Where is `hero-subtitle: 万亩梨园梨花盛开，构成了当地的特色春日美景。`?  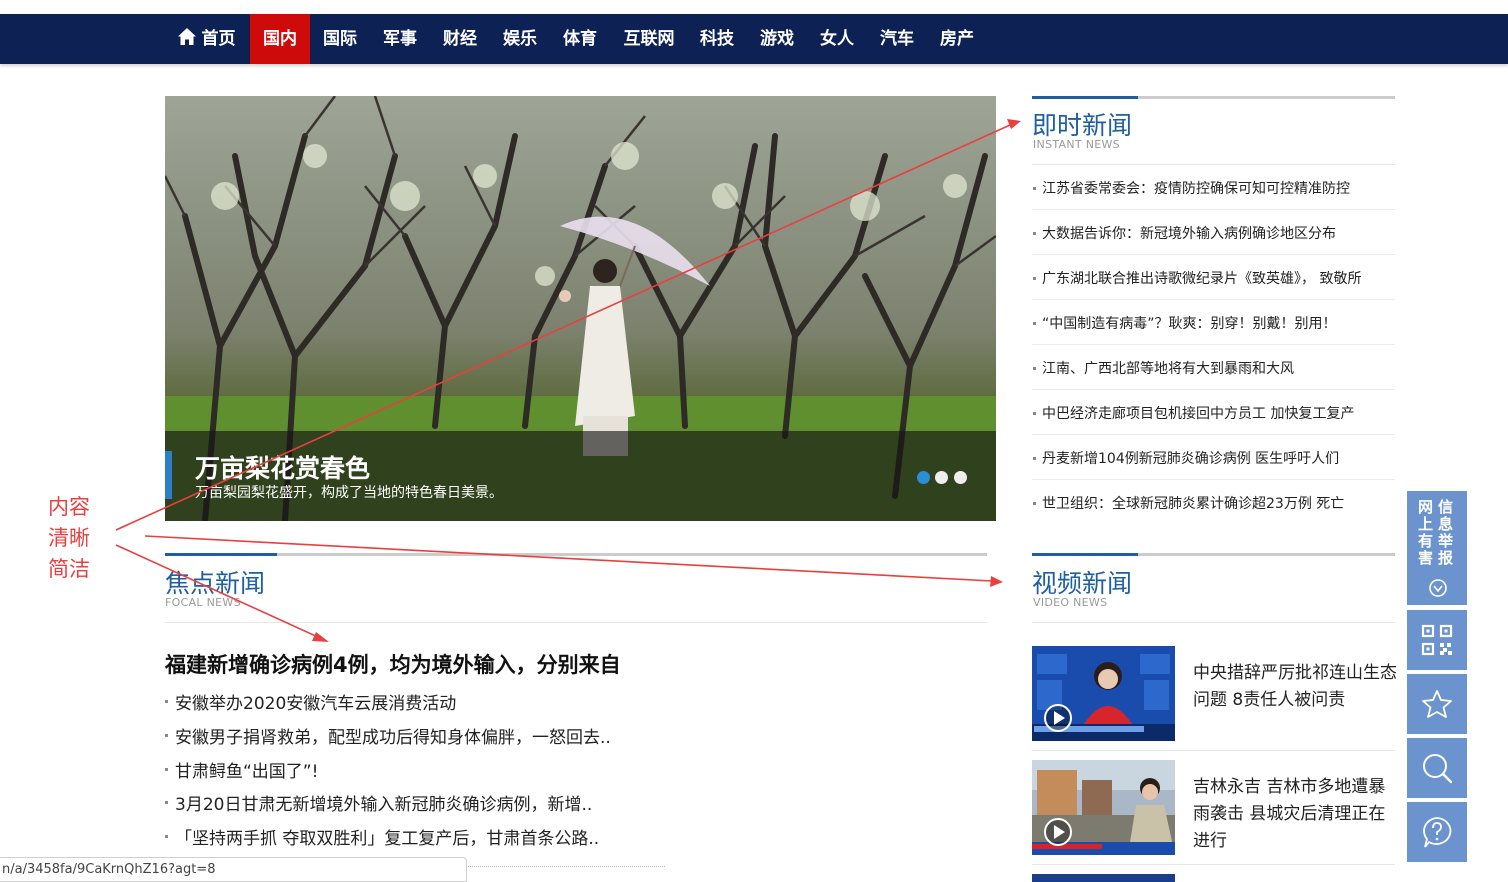 hero-subtitle: 万亩梨园梨花盛开，构成了当地的特色春日美景。 is located at coordinates (349, 493).